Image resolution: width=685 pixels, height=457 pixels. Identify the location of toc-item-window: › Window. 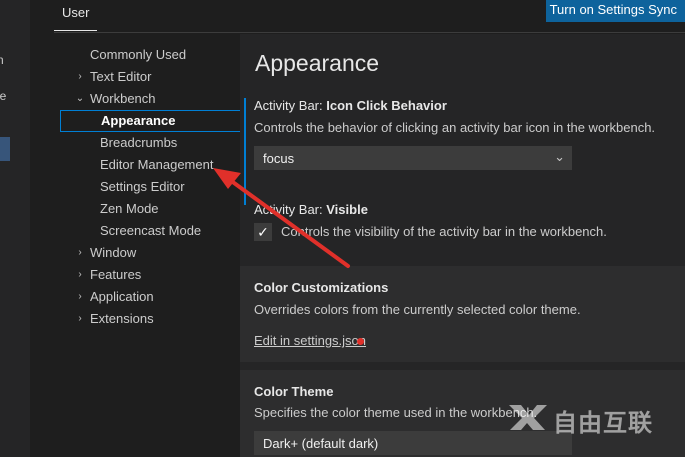
(150, 253).